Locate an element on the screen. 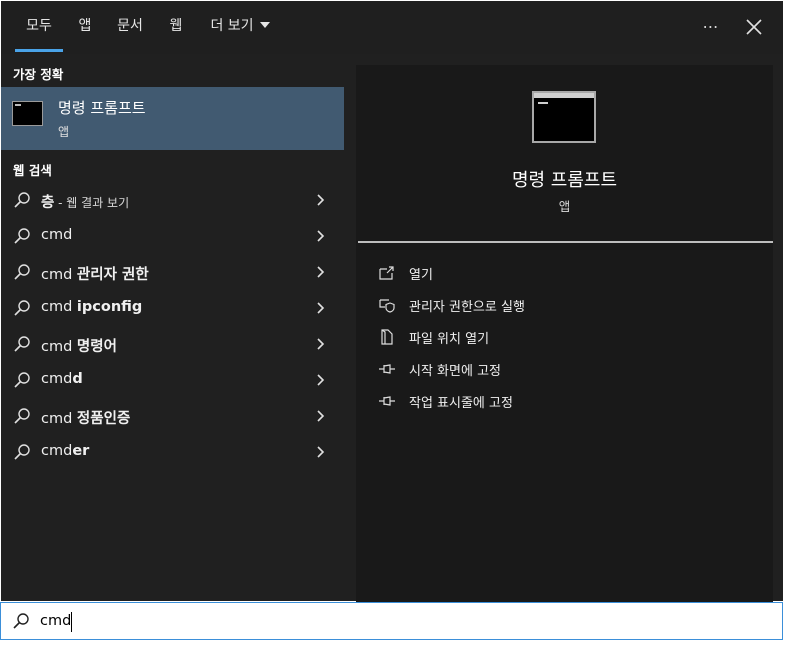  tab-all: 모두 is located at coordinates (39, 26).